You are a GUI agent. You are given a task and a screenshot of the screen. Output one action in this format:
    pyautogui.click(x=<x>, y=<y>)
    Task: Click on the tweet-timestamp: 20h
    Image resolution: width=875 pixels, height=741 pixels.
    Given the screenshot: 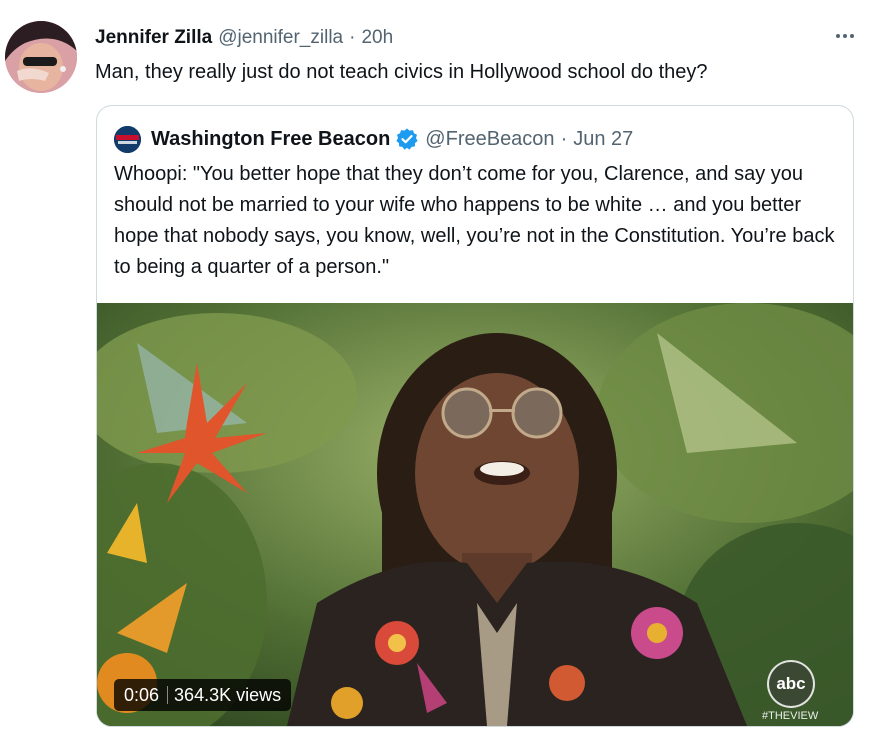 What is the action you would take?
    pyautogui.click(x=377, y=38)
    